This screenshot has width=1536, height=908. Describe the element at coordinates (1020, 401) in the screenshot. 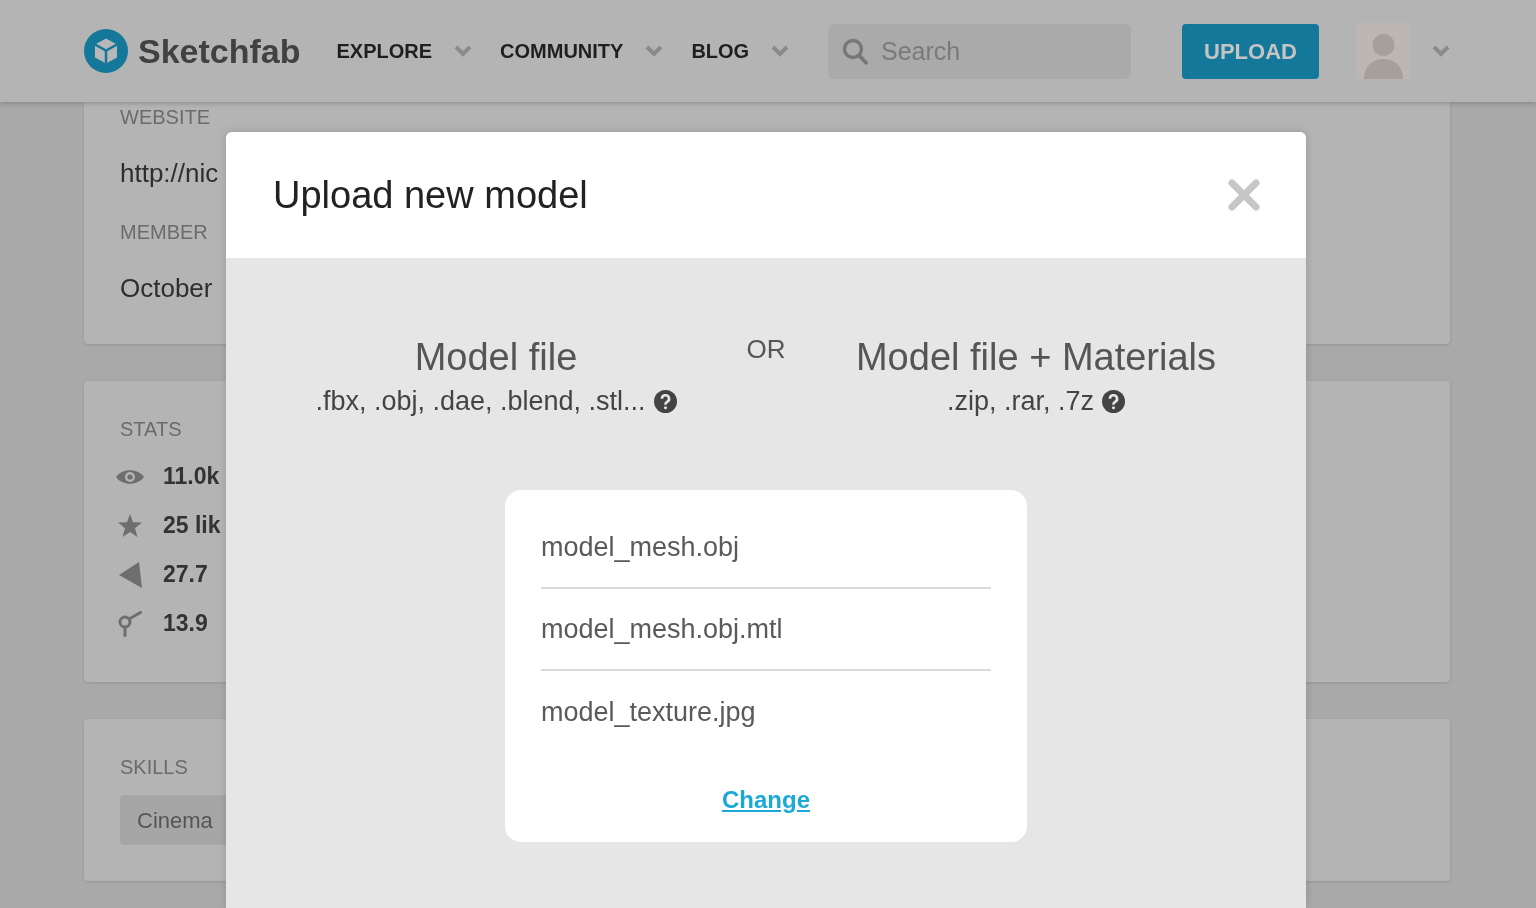

I see `format-list: .zip, .rar, .7z` at that location.